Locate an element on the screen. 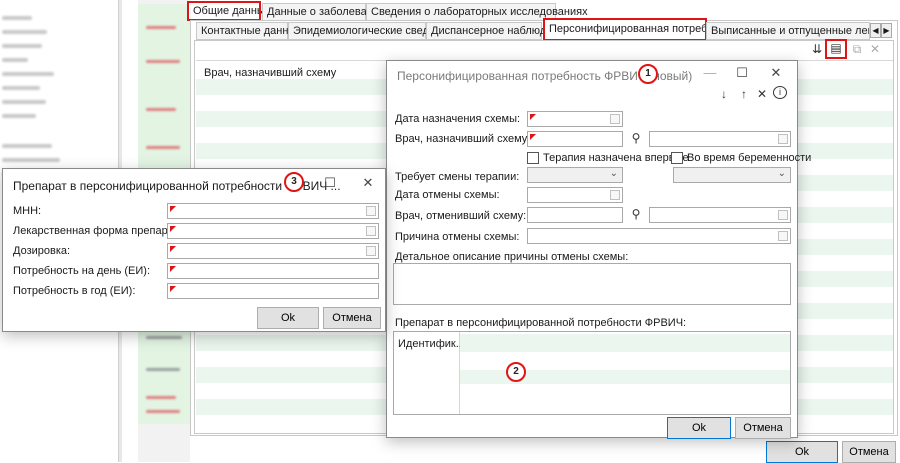  callout-2: 2 is located at coordinates (516, 372).